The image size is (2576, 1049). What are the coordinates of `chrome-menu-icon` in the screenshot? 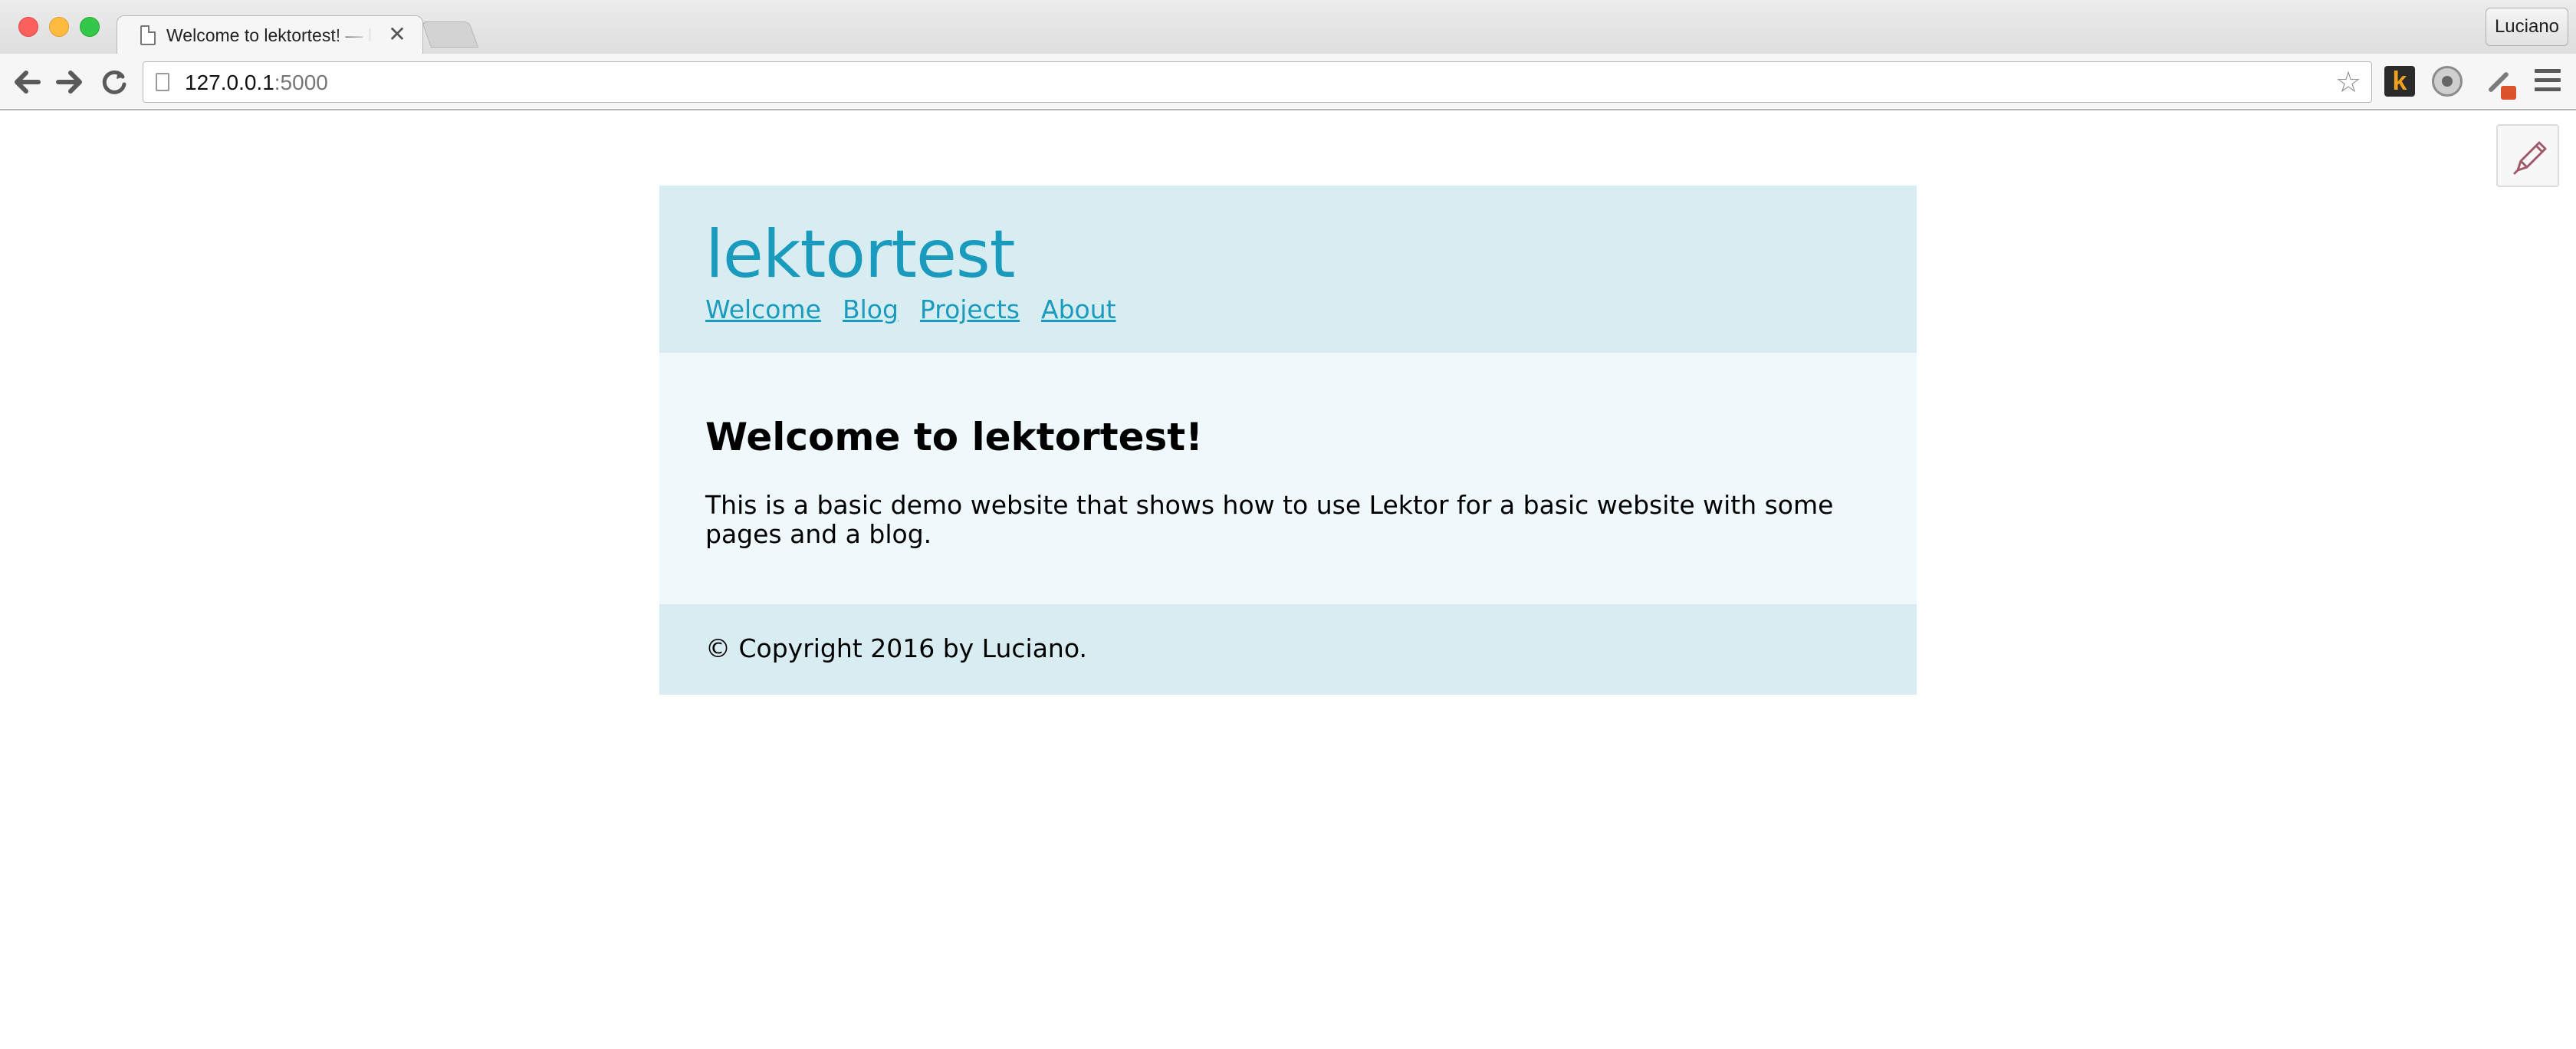 It's located at (2548, 80).